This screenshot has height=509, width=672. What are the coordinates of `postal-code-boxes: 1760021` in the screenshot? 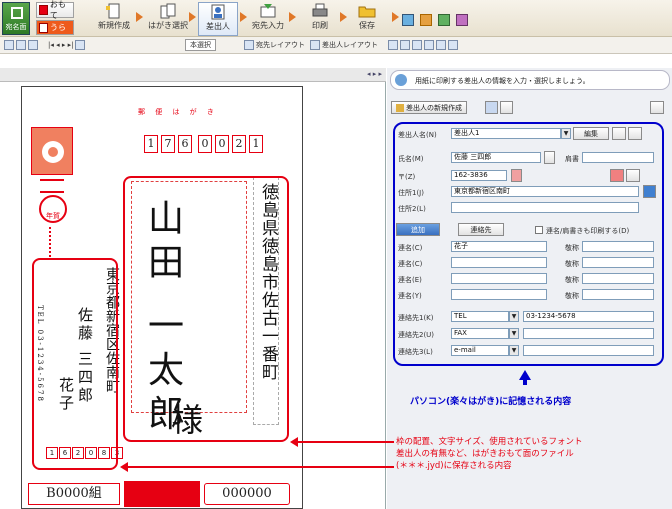 It's located at (203, 144).